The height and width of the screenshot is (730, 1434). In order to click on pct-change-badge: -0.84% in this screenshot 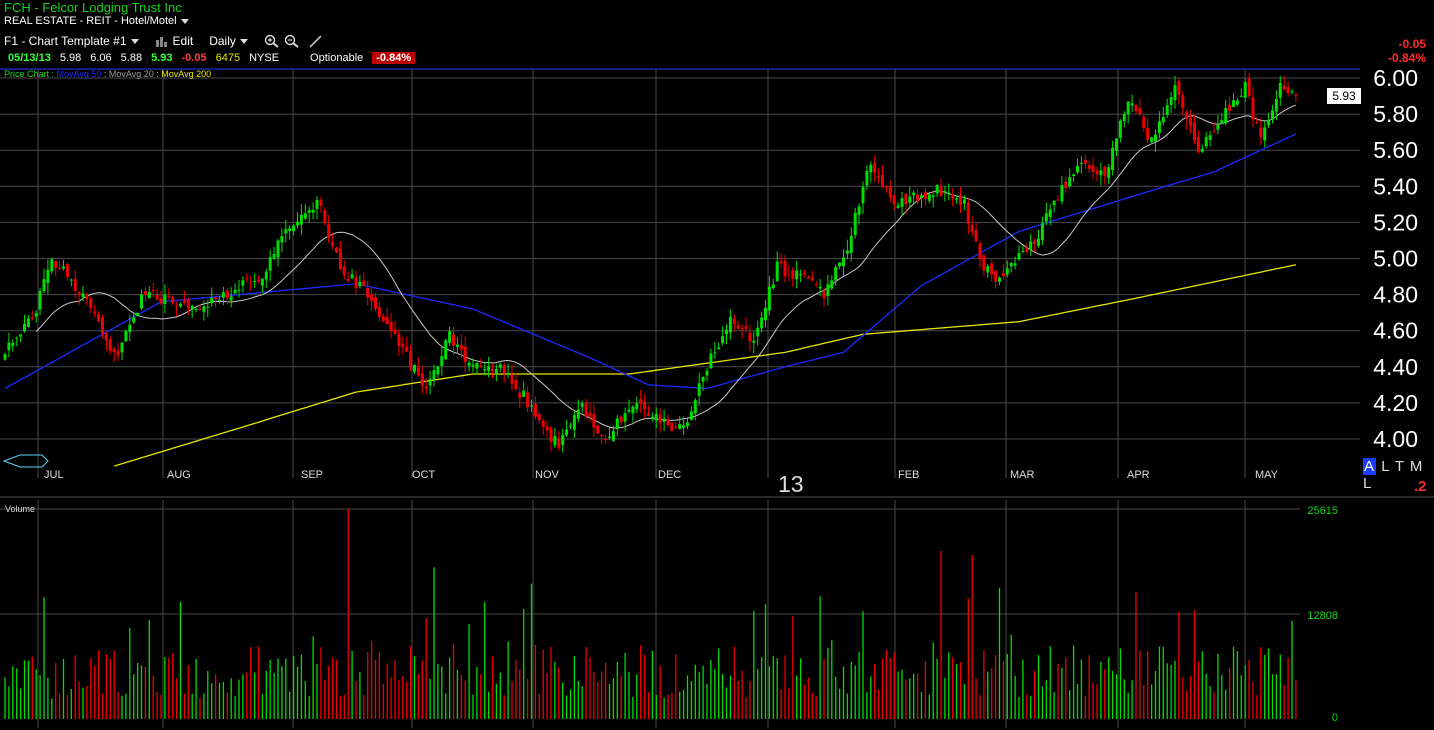, I will do `click(394, 58)`.